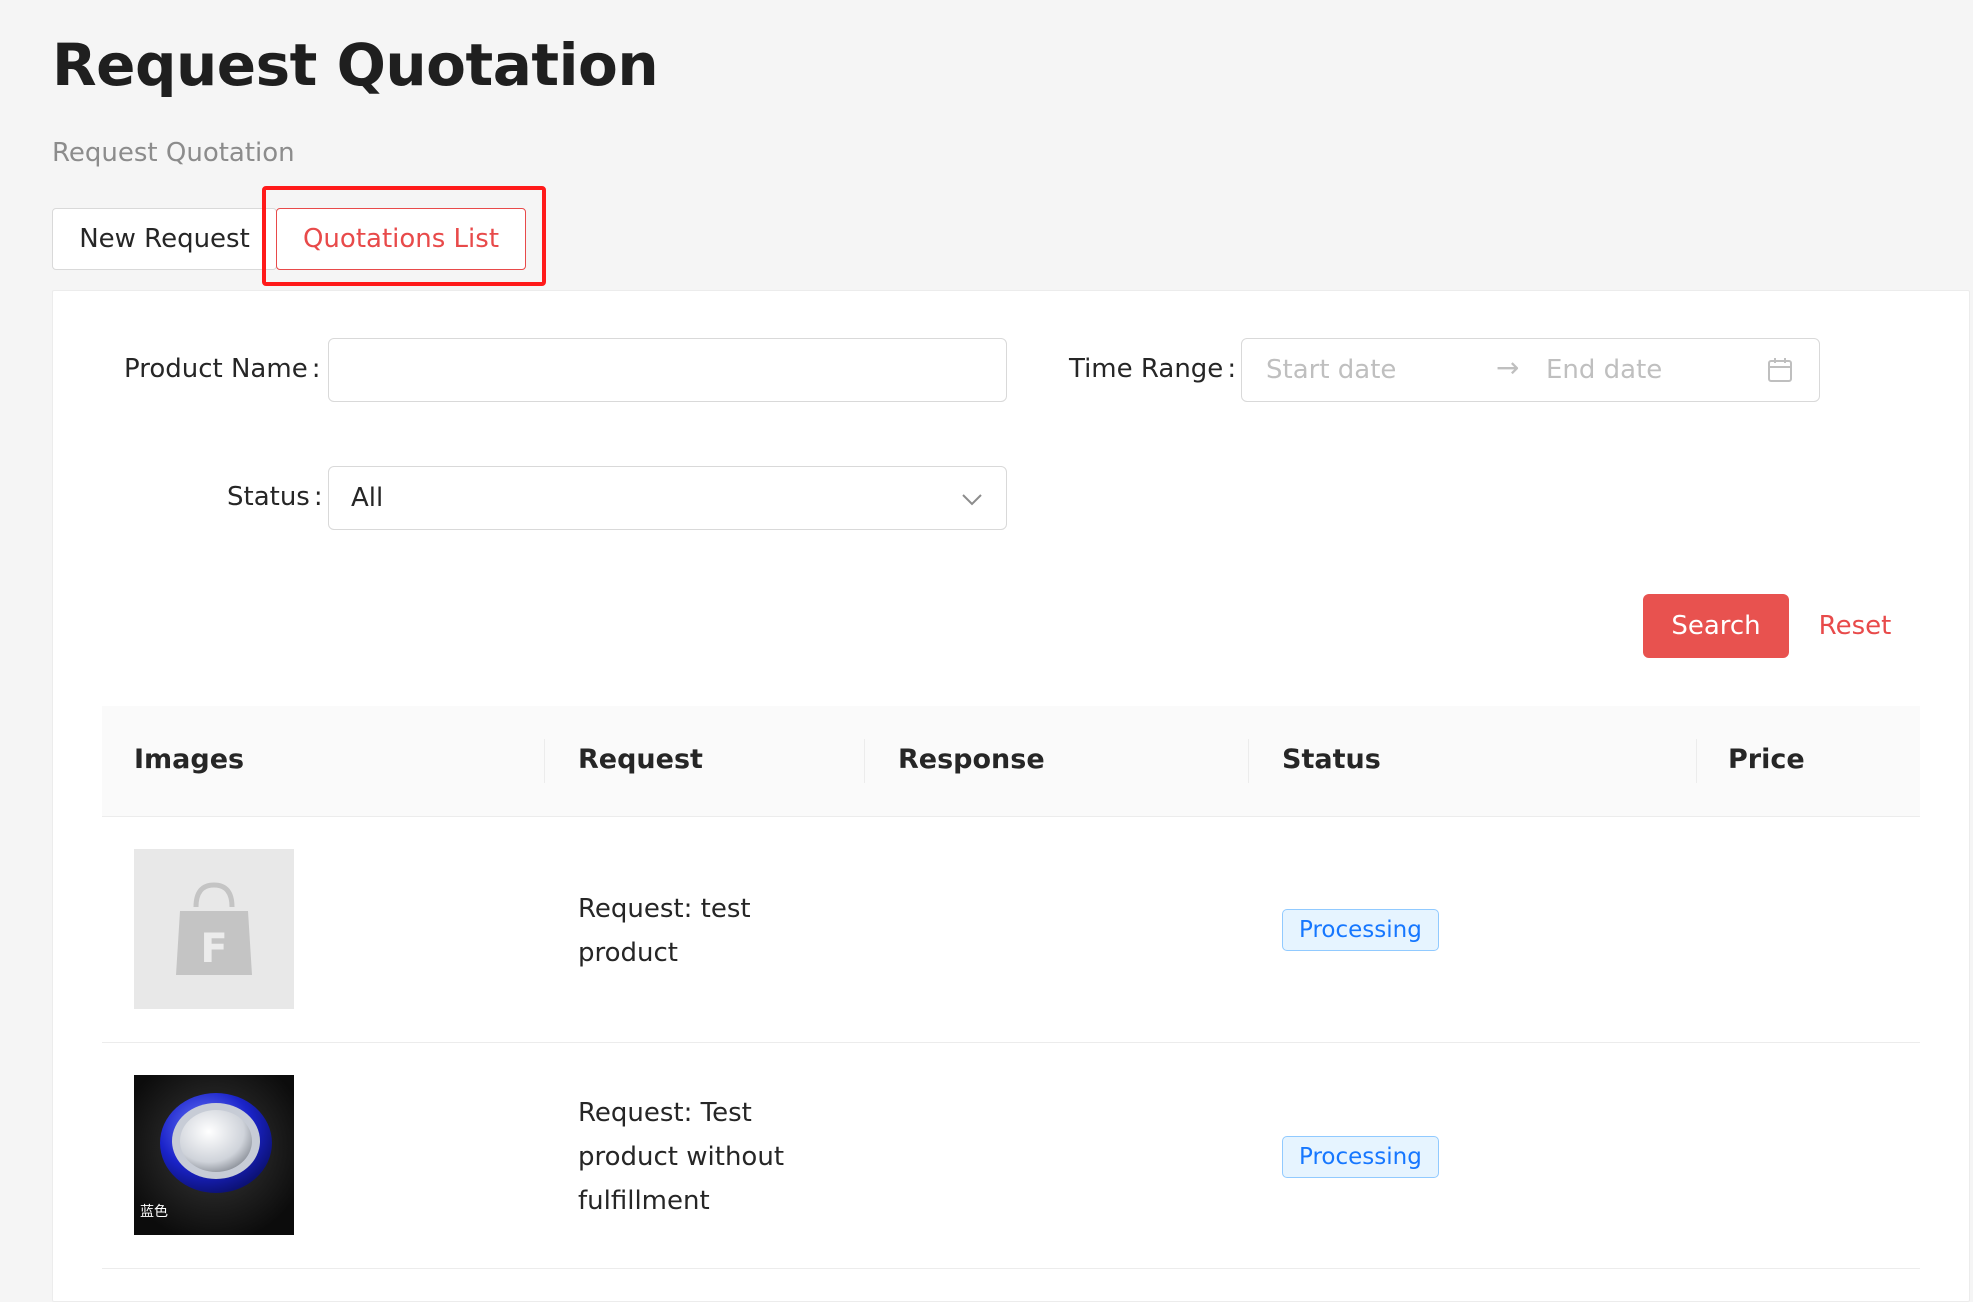 The width and height of the screenshot is (1973, 1302). I want to click on end-date-input: End date, so click(1604, 370).